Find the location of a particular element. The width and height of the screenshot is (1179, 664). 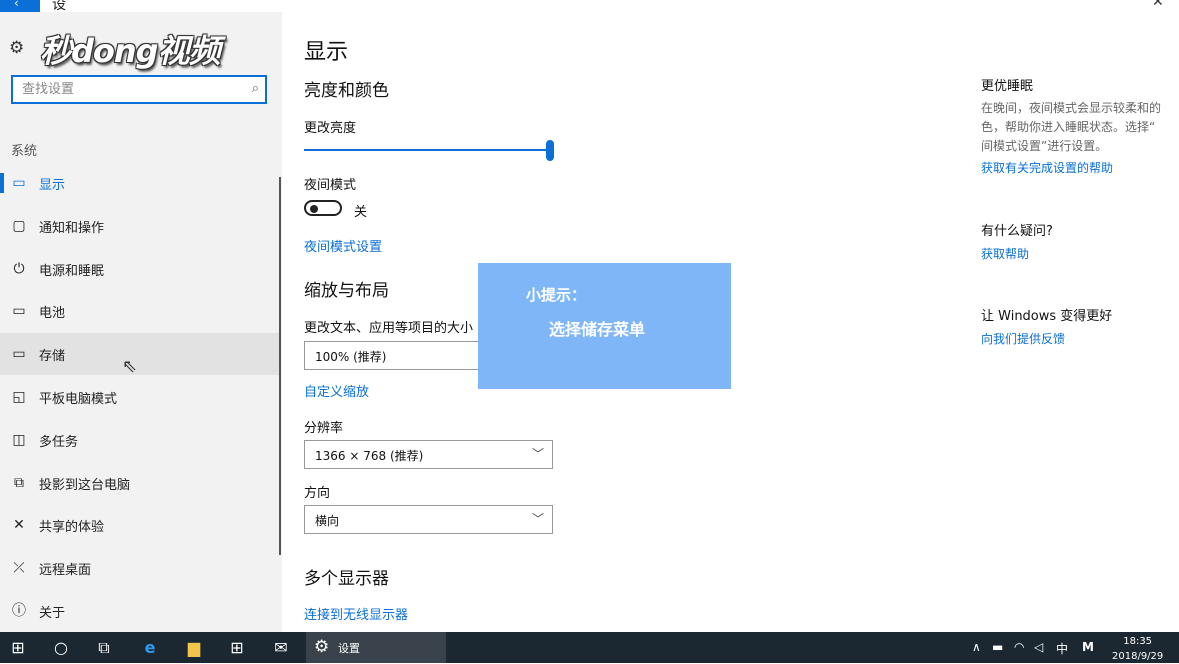

orientation-value: 横向 is located at coordinates (327, 521).